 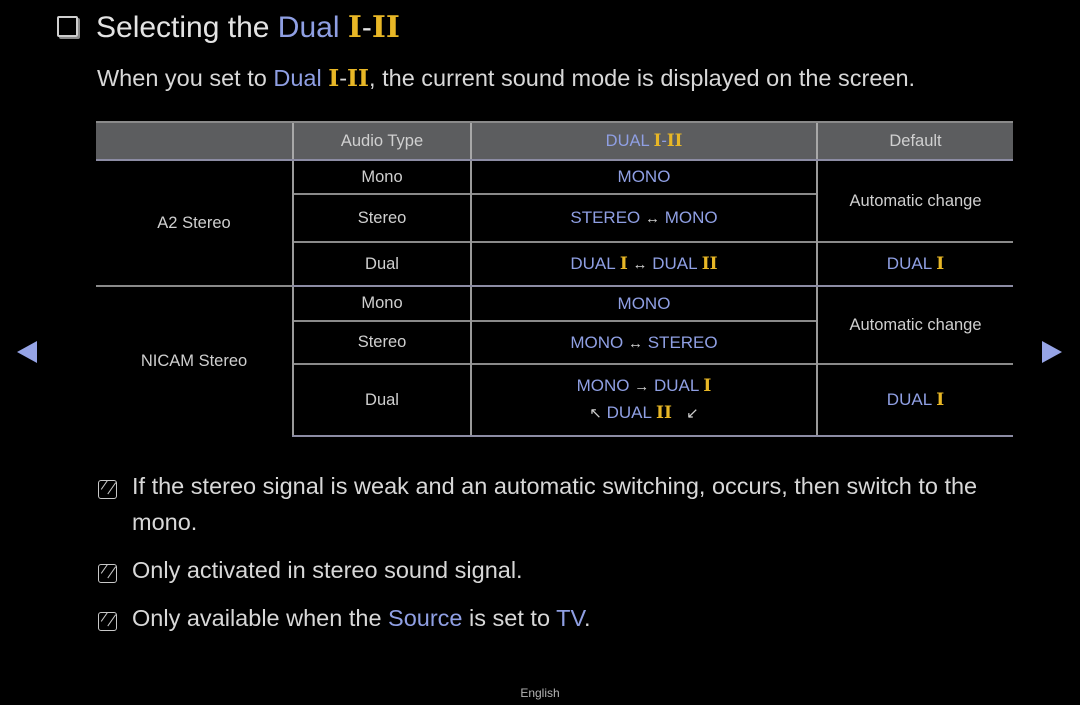 I want to click on group-name: A2 Stereo, so click(x=194, y=222).